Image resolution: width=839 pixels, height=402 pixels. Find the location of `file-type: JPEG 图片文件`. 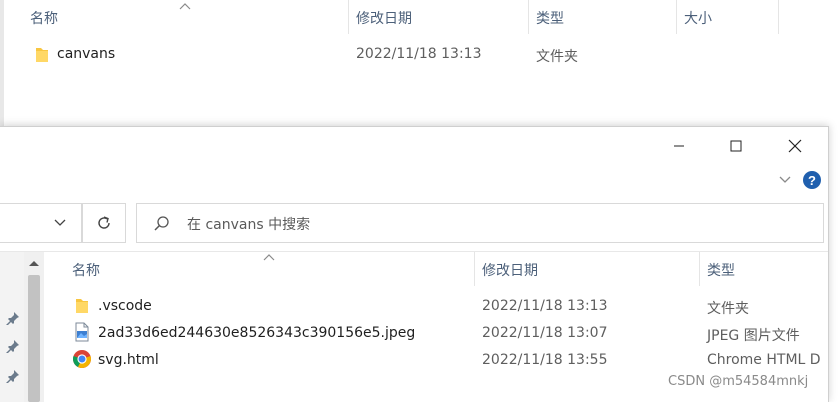

file-type: JPEG 图片文件 is located at coordinates (753, 336).